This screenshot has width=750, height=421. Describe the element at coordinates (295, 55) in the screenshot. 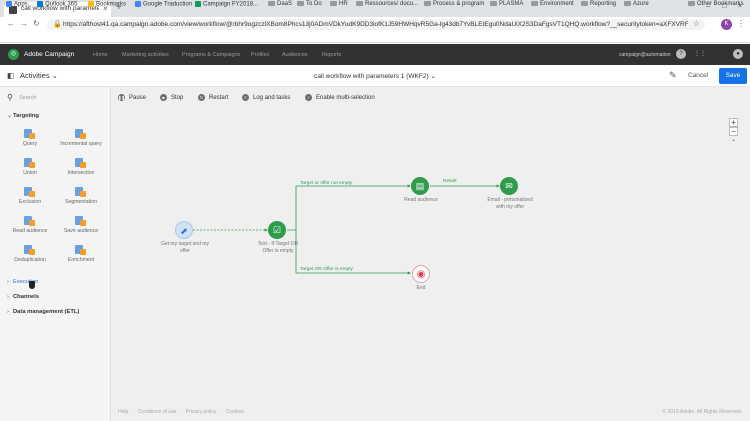

I see `nav-audiences: Audiences` at that location.